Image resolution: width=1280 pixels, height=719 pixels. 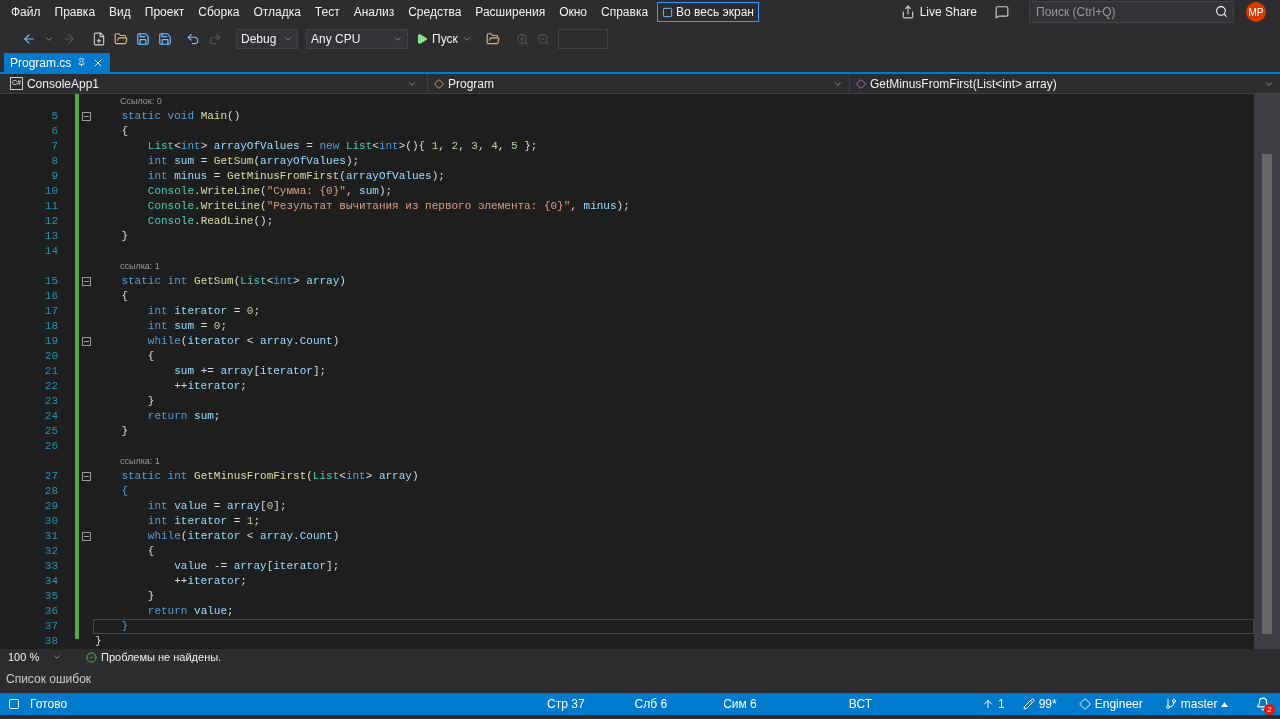 What do you see at coordinates (566, 704) in the screenshot?
I see `line-indicator: Стр 37` at bounding box center [566, 704].